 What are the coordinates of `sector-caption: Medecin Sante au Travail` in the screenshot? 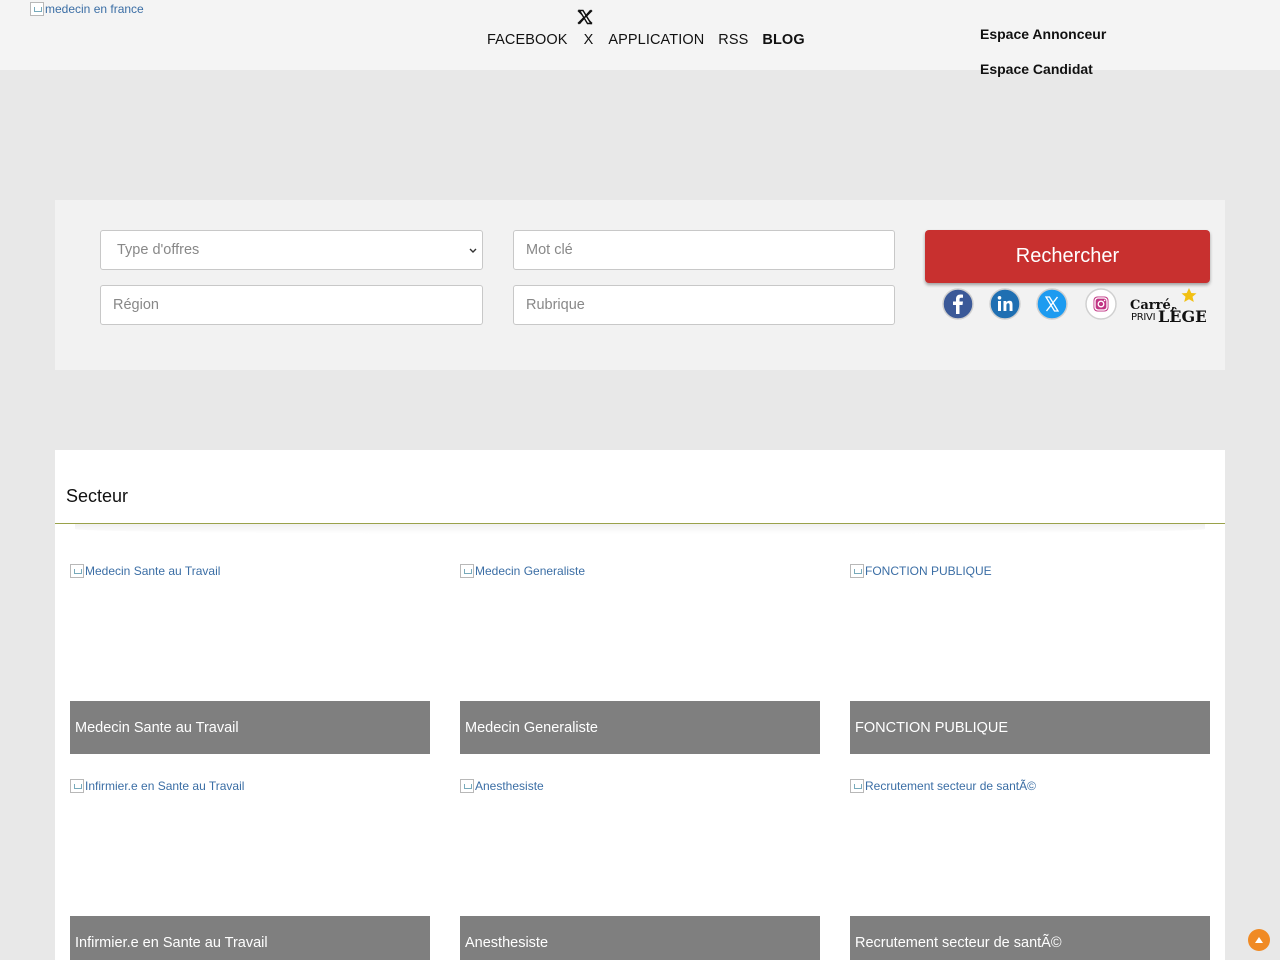 It's located at (250, 727).